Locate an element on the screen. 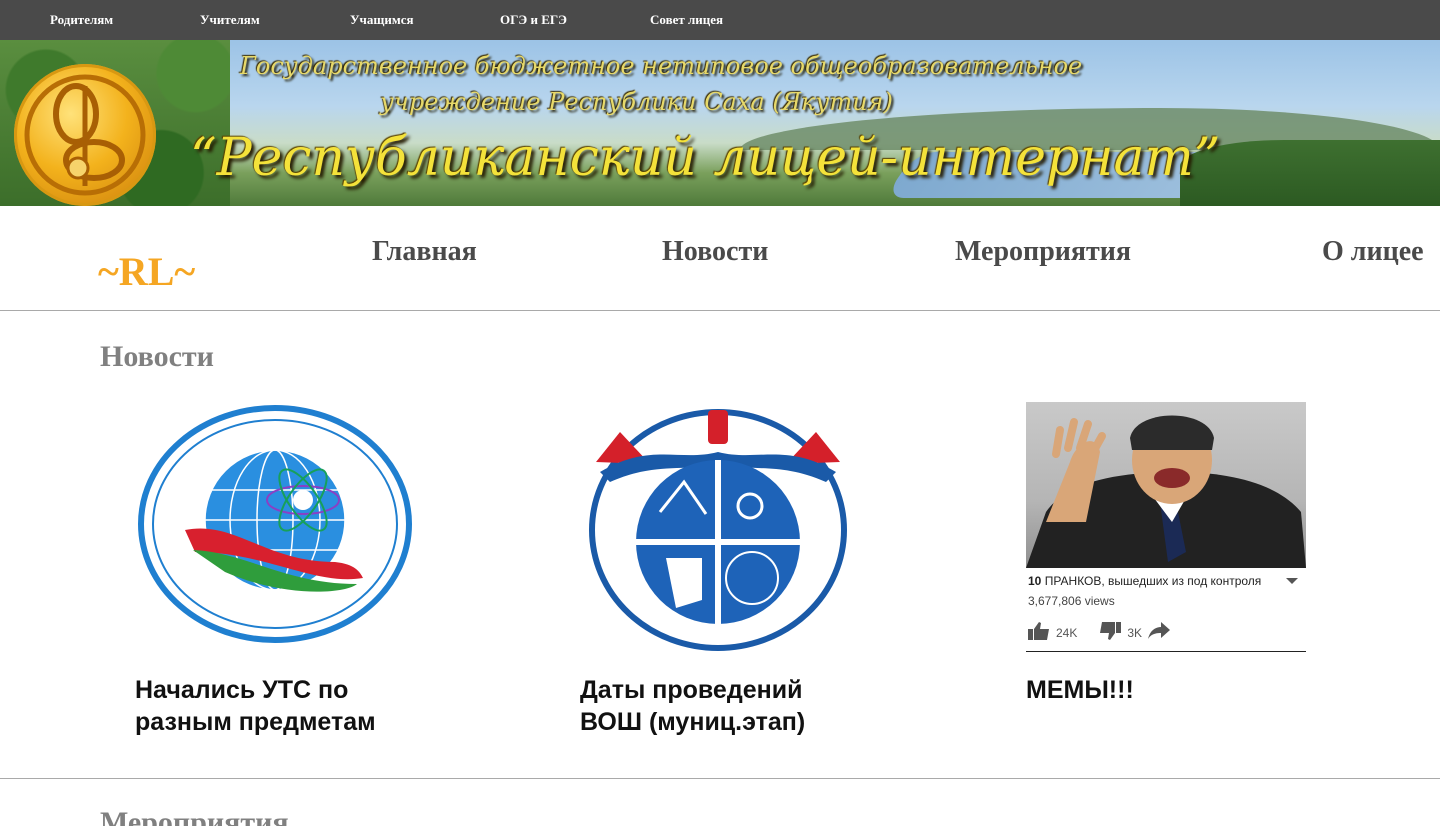 The image size is (1440, 826). video-stats: 24K 3K is located at coordinates (1099, 632).